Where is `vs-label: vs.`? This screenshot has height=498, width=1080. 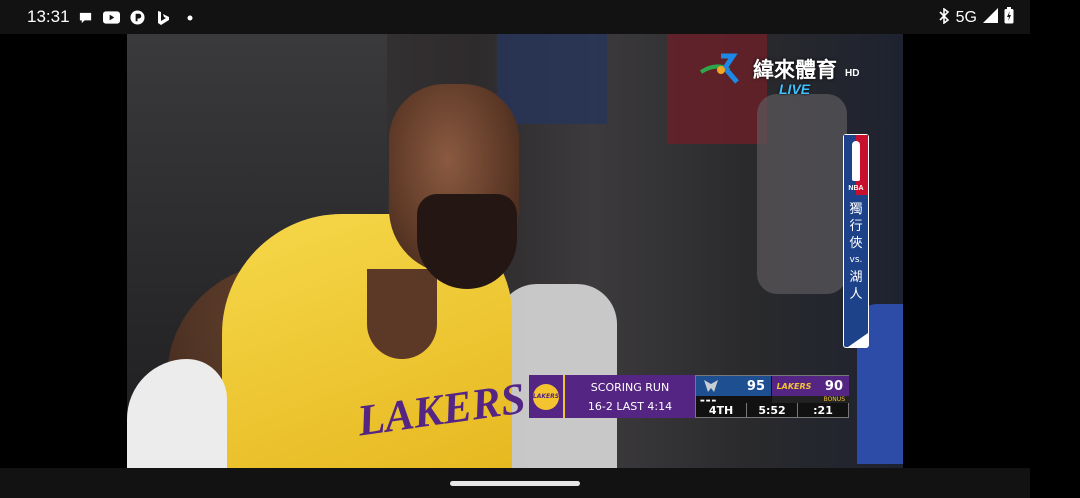 vs-label: vs. is located at coordinates (856, 260).